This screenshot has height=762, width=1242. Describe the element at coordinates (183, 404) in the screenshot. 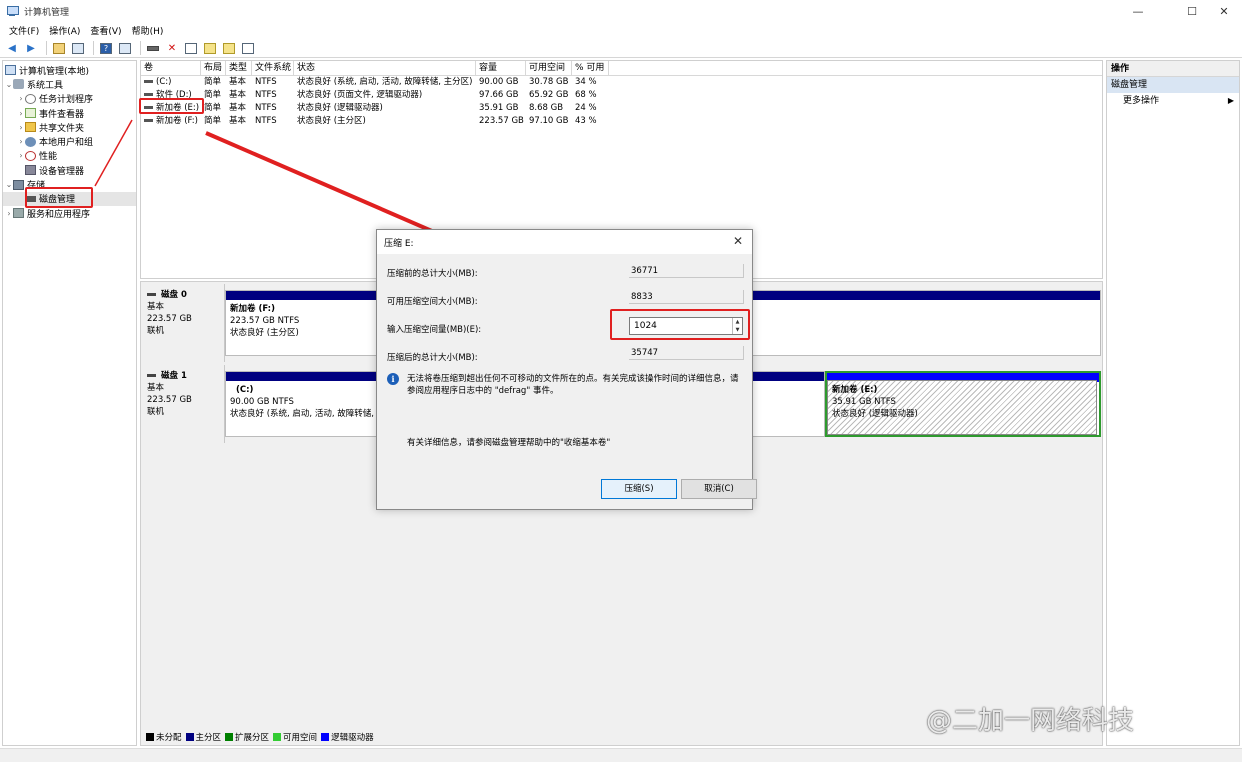

I see `disk-label: 磁盘 1 基本 223.57 GB 联机` at that location.